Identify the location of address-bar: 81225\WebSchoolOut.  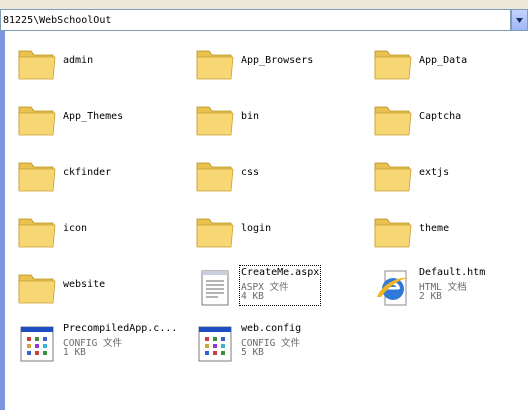
(264, 15).